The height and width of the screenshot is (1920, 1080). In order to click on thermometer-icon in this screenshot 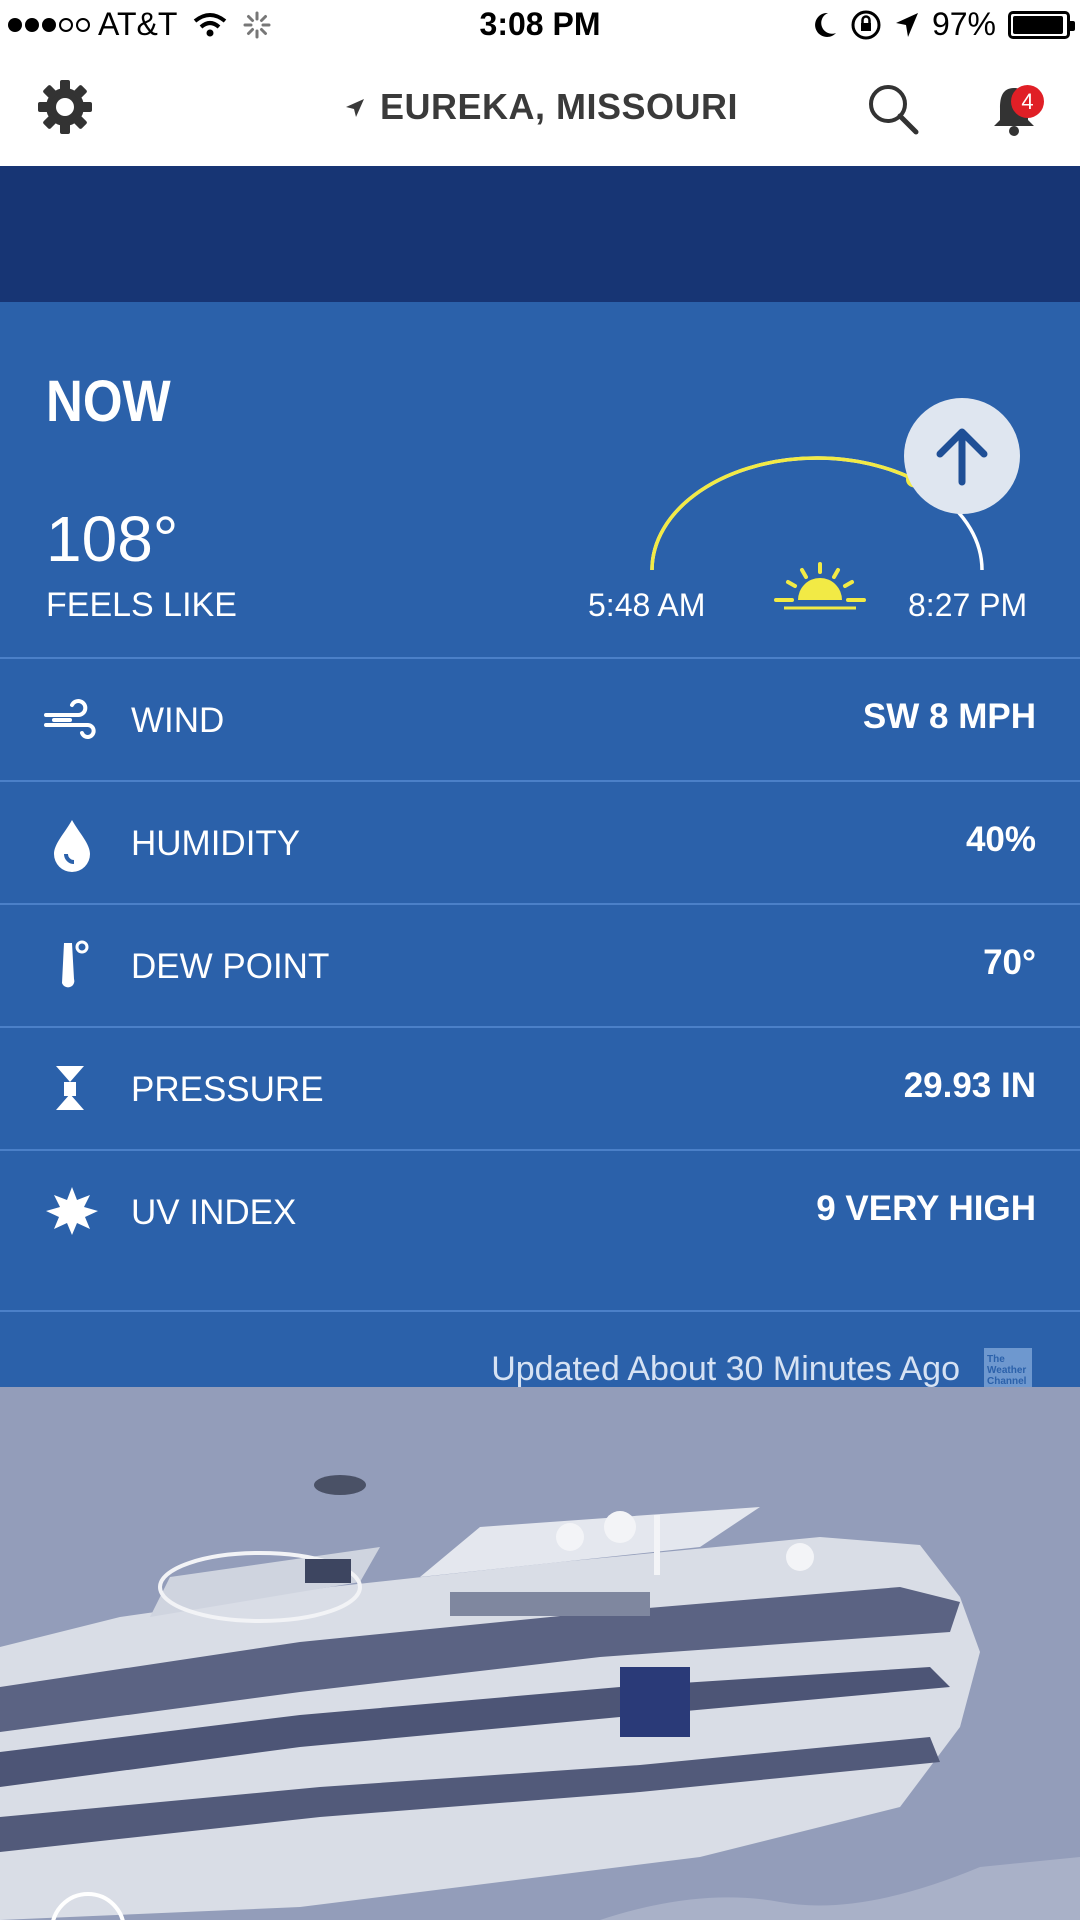, I will do `click(75, 964)`.